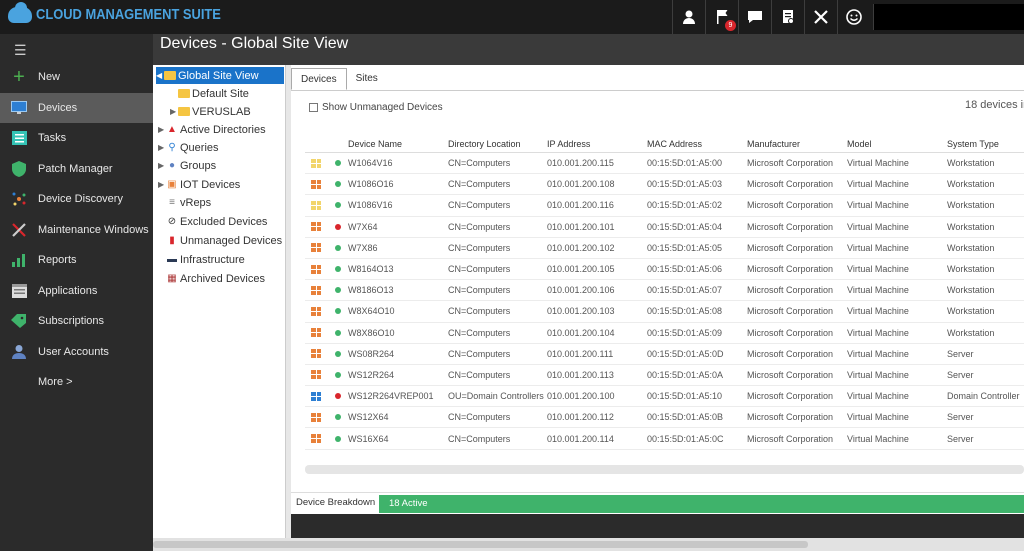 The width and height of the screenshot is (1024, 551). What do you see at coordinates (160, 75) in the screenshot?
I see `collapse-arrow-icon: ◀` at bounding box center [160, 75].